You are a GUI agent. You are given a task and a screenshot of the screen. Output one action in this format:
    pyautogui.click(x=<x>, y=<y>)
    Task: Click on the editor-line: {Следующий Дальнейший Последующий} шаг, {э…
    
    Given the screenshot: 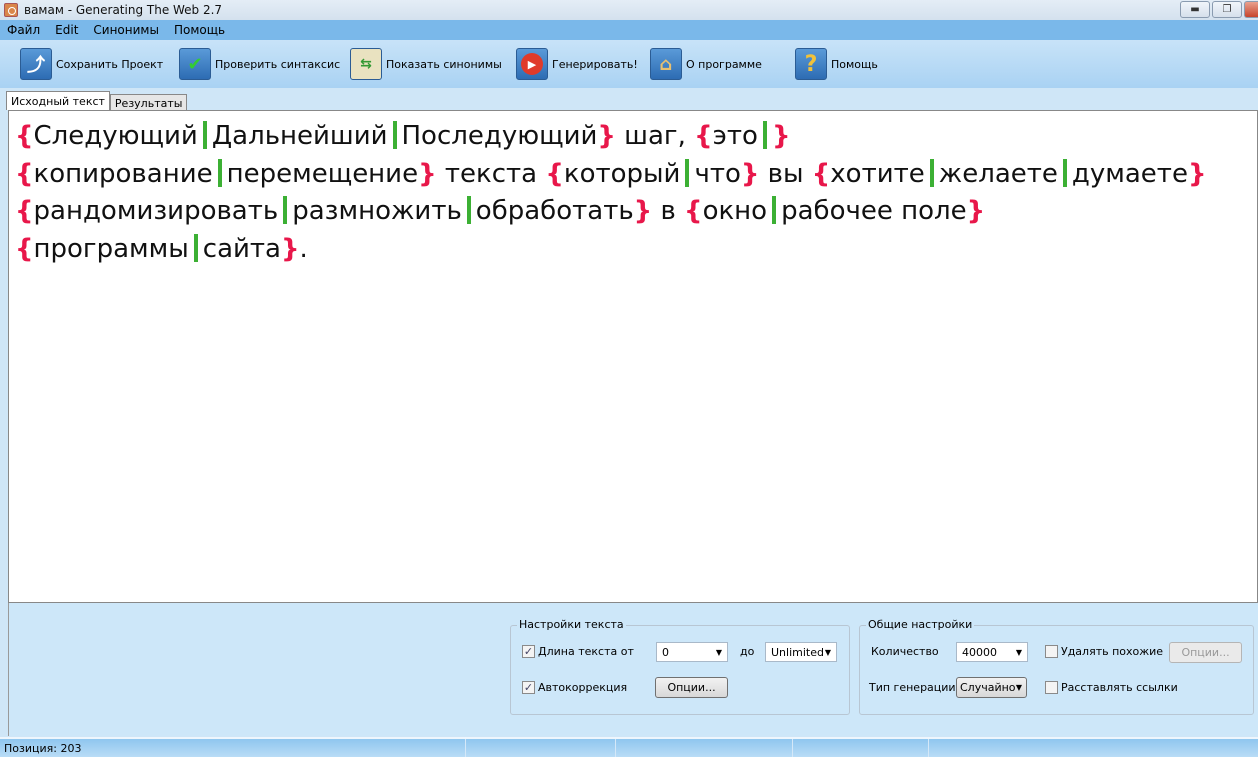 What is the action you would take?
    pyautogui.click(x=403, y=136)
    